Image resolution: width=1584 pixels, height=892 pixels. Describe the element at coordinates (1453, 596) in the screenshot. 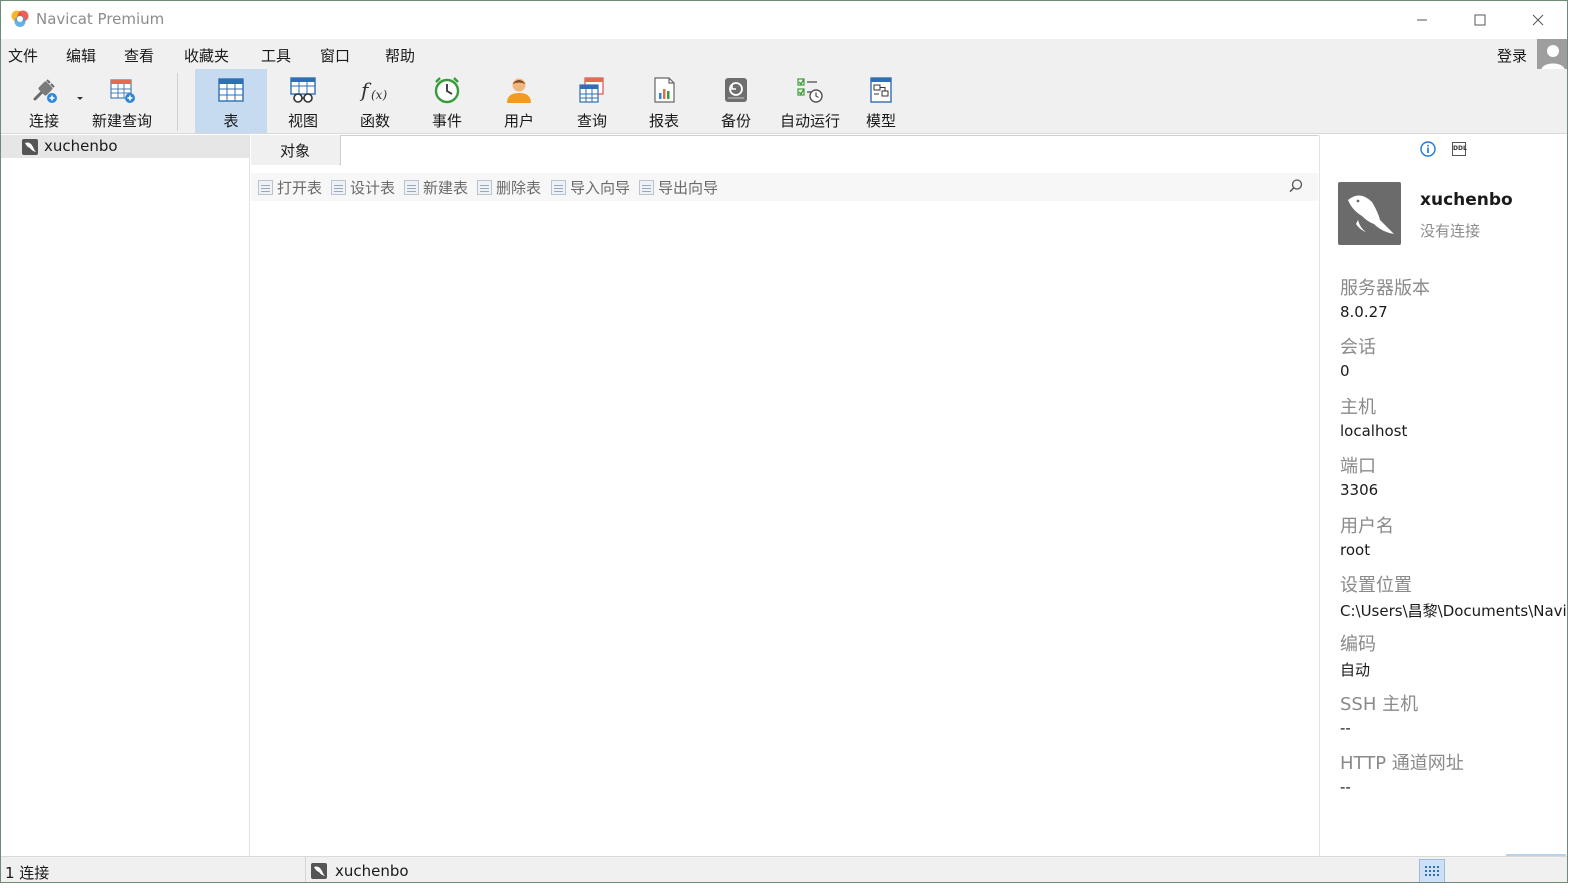

I see `prop-settings-location: 设置位置 C:\Users\昌黎\Documents\Navi` at that location.